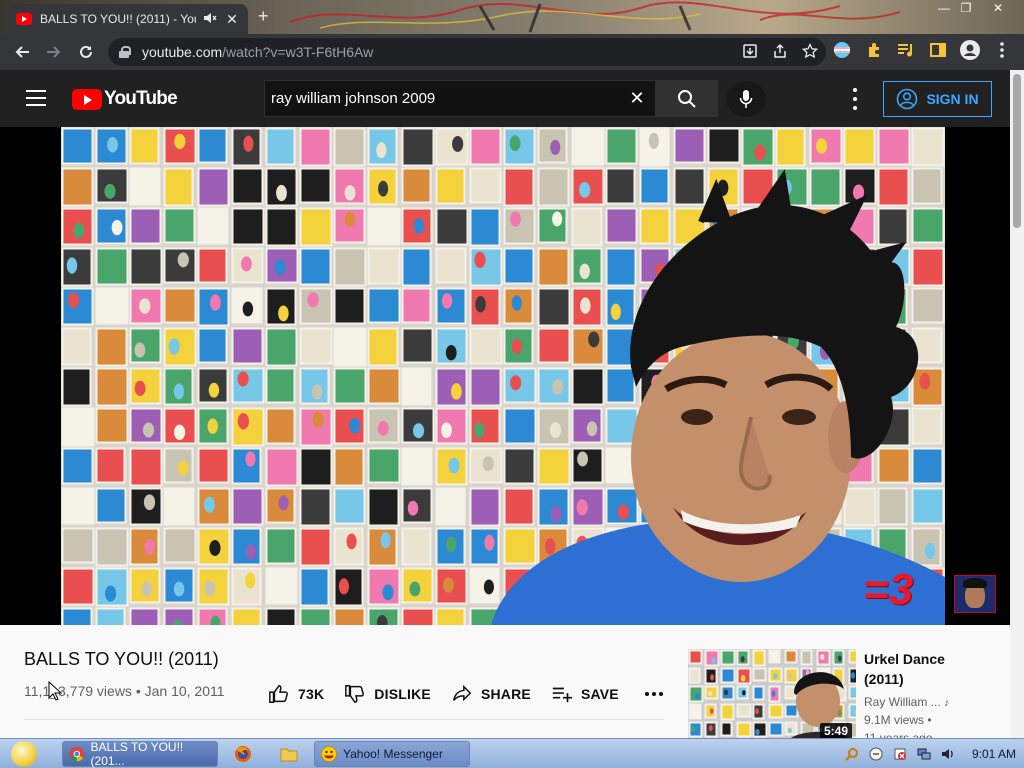 The height and width of the screenshot is (768, 1024). Describe the element at coordinates (907, 702) in the screenshot. I see `recommended-channel-name: Ray William ... ♪` at that location.